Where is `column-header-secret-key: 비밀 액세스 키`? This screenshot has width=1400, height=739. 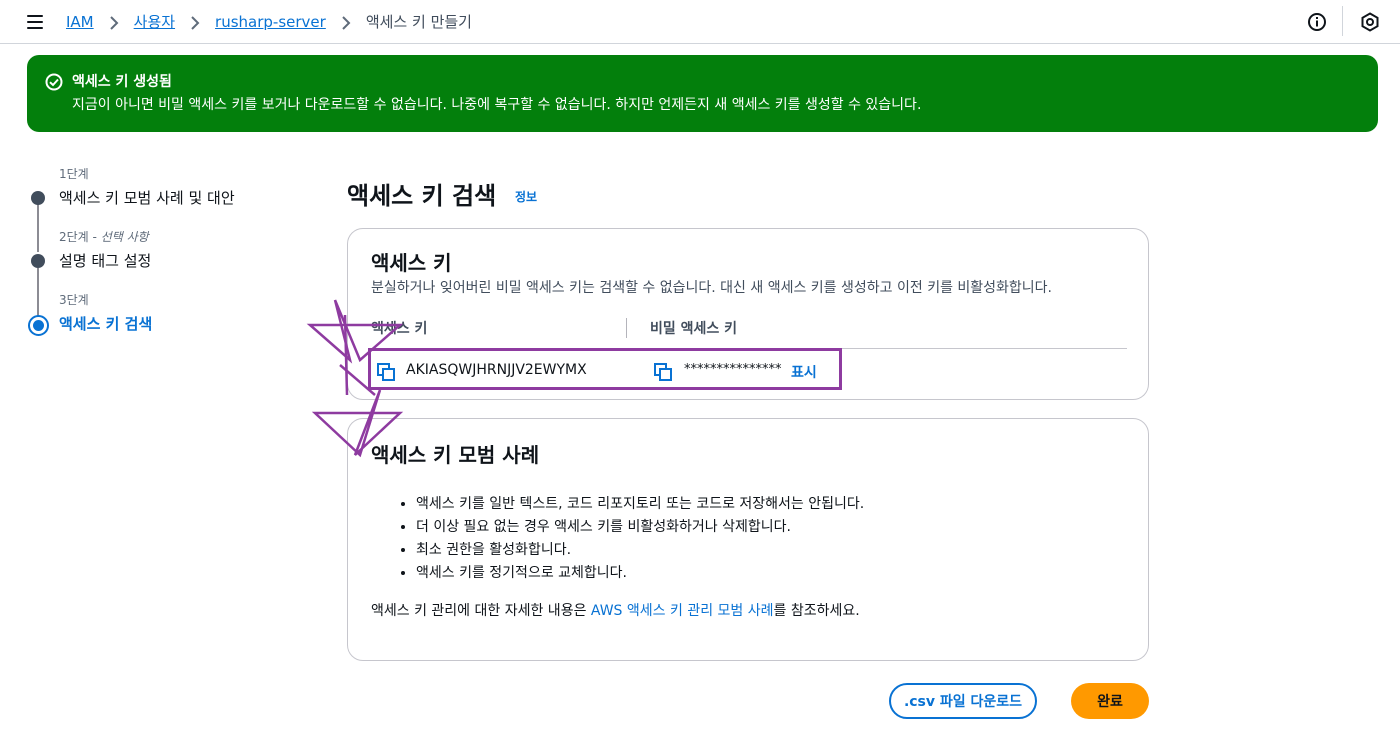 column-header-secret-key: 비밀 액세스 키 is located at coordinates (694, 329).